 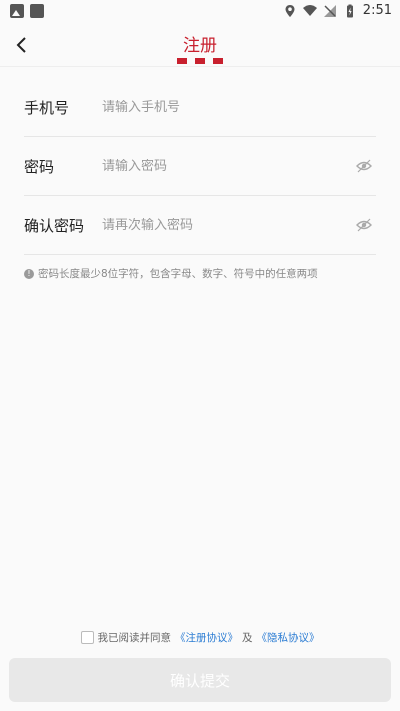 I want to click on app-header: 注册, so click(x=200, y=45).